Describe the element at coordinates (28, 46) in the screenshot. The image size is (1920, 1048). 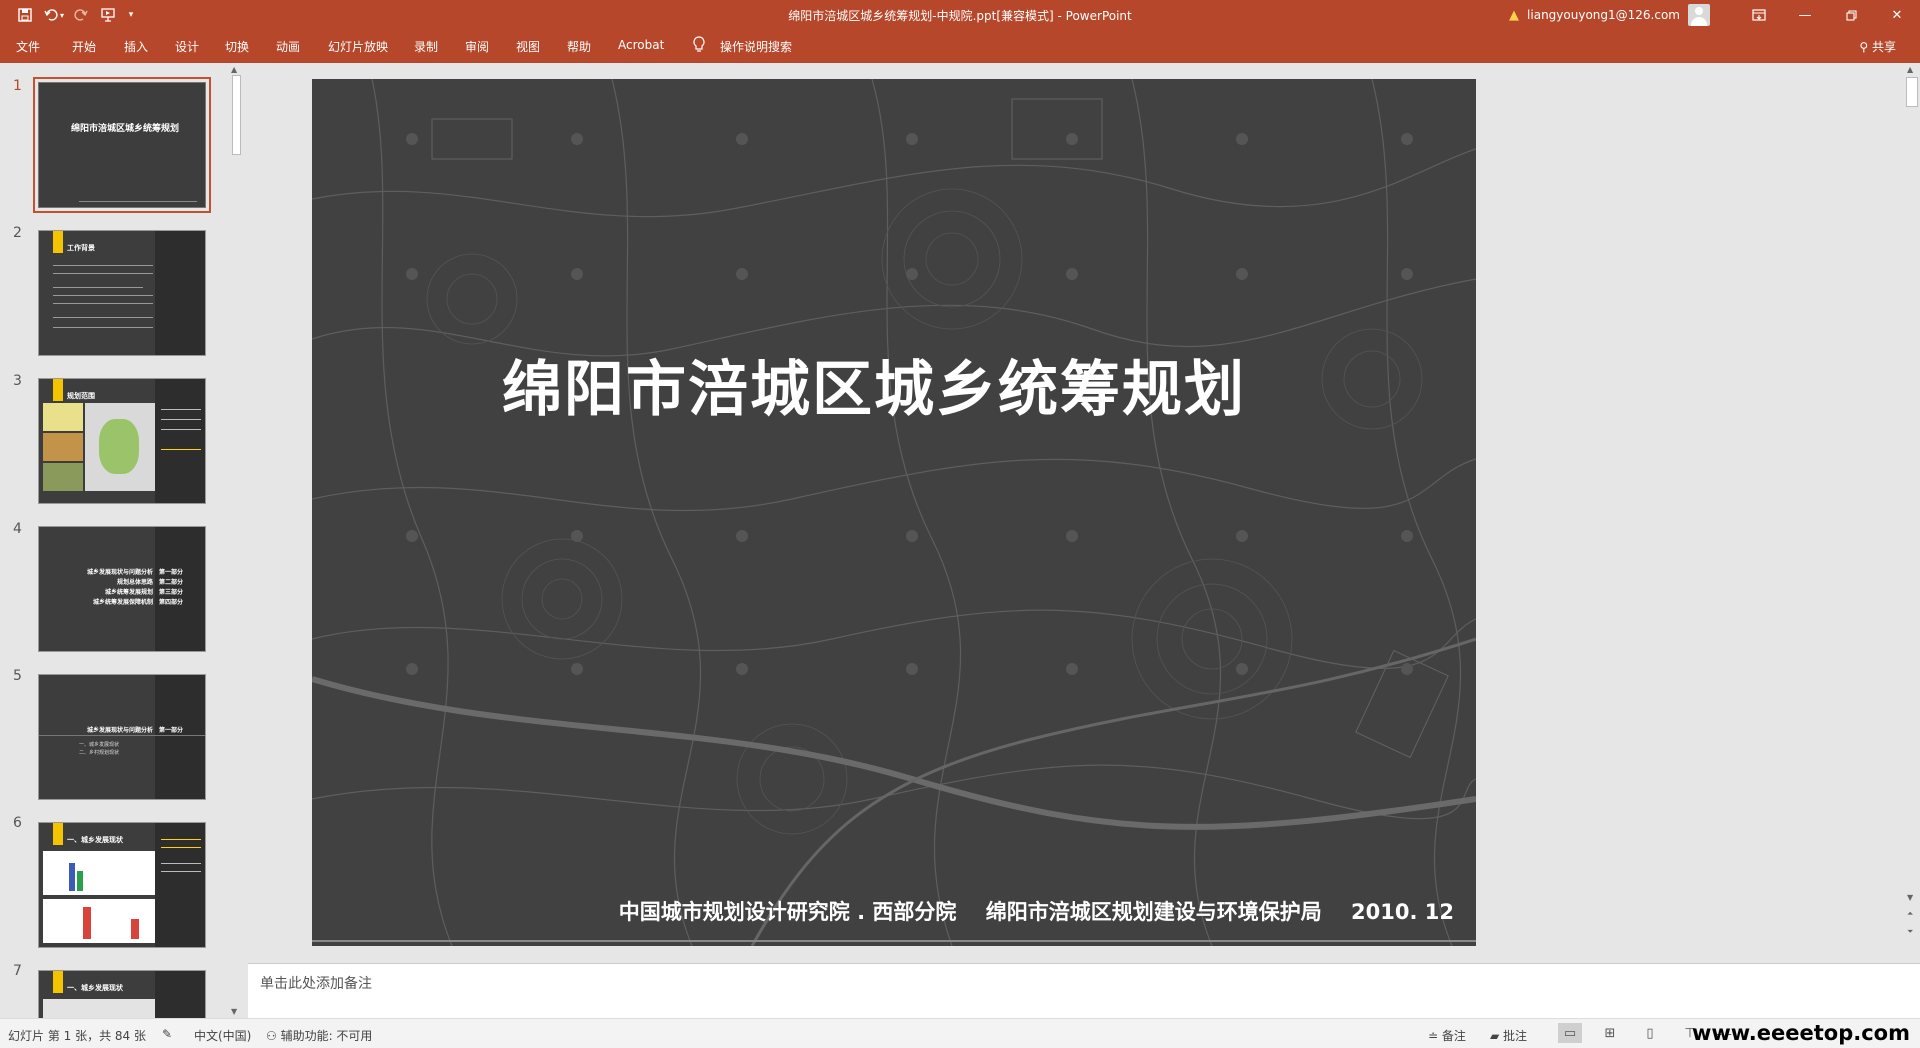
I see `tab-file: 文件` at that location.